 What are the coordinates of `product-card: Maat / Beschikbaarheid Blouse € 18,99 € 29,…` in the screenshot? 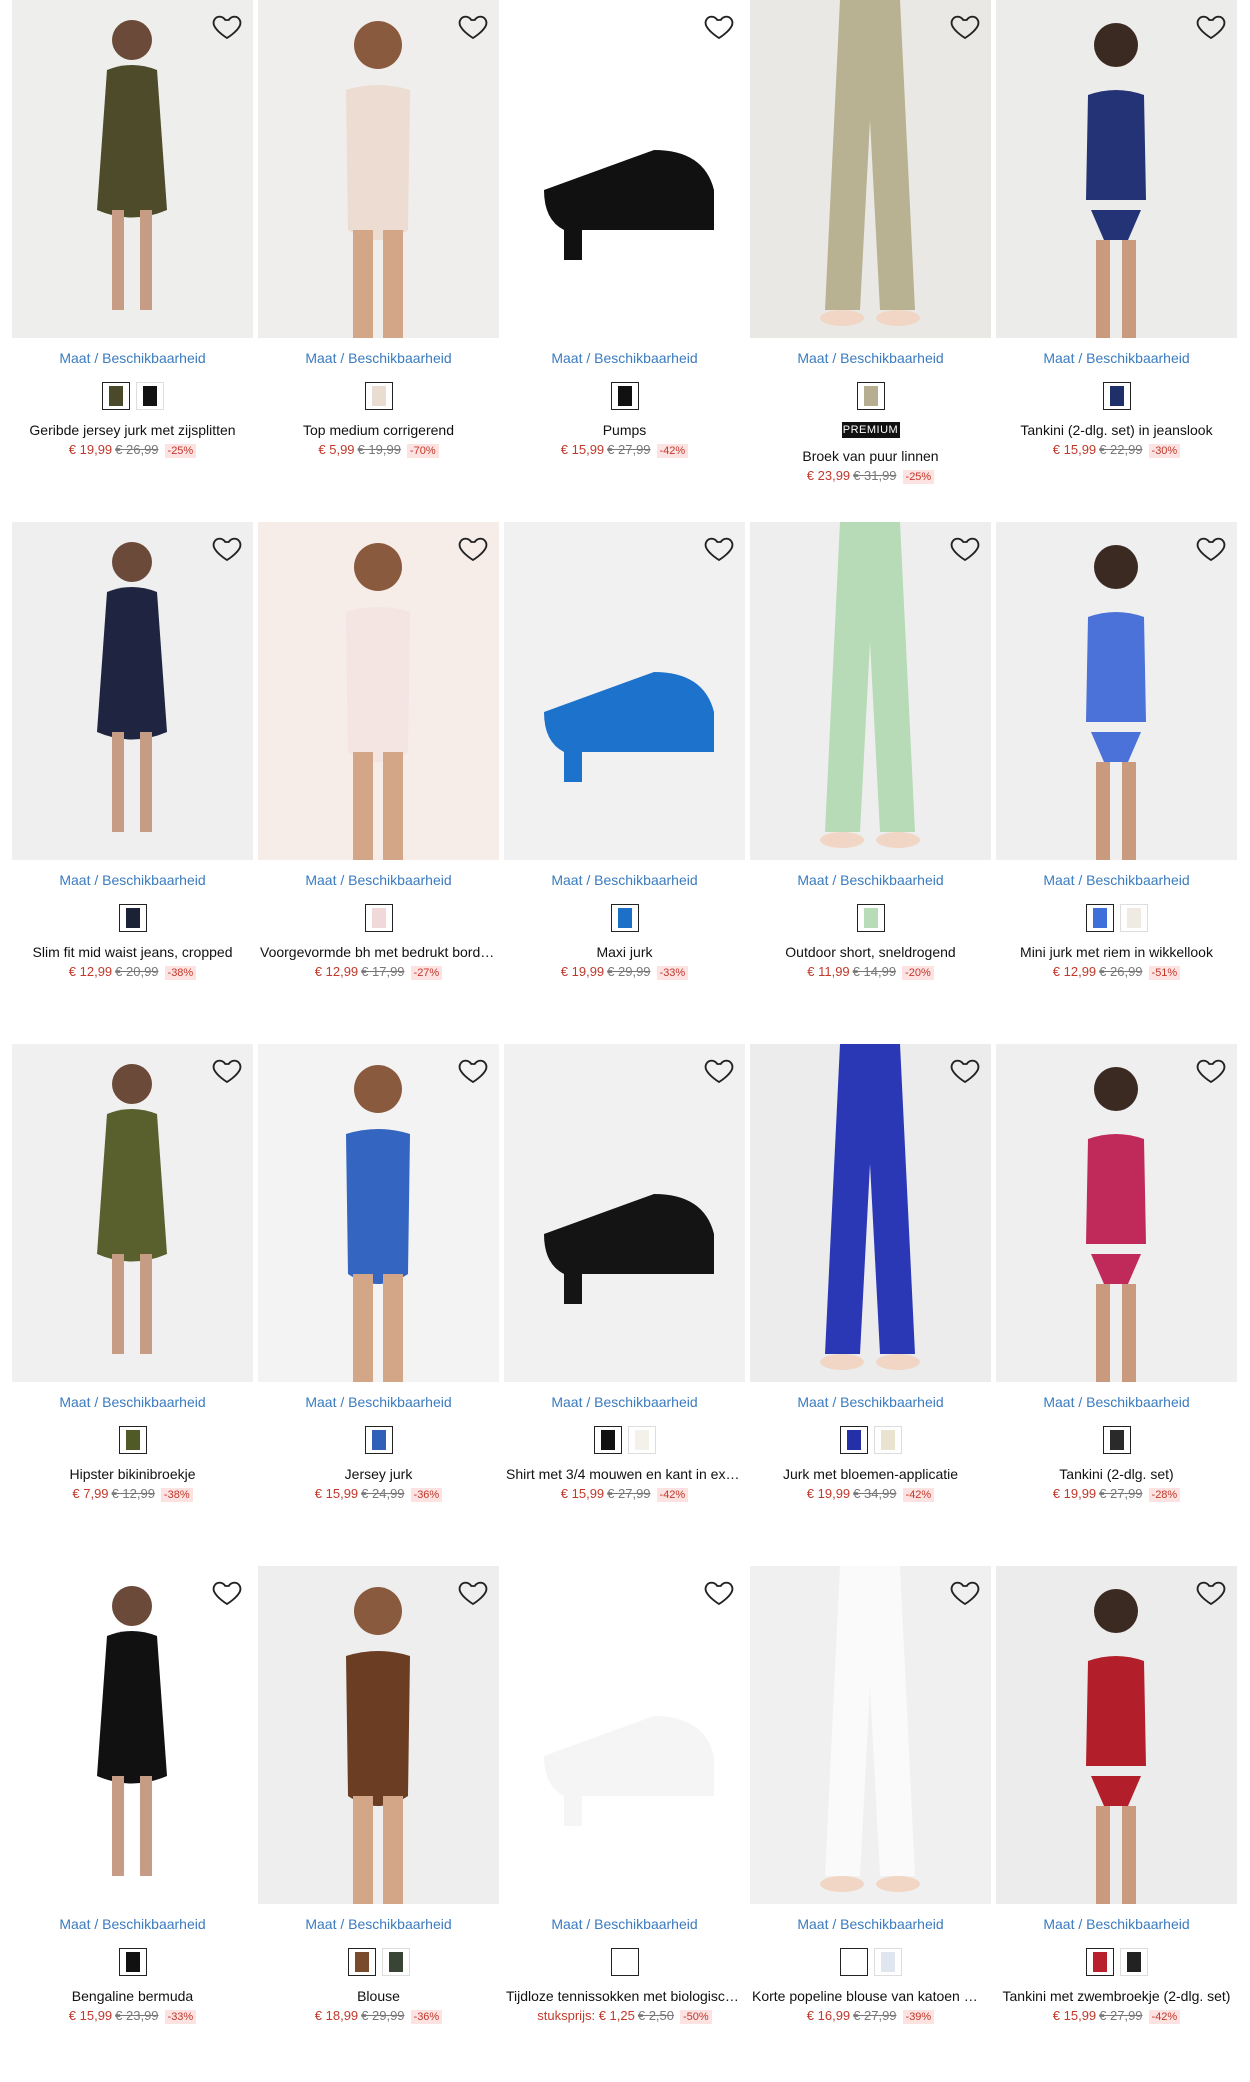 It's located at (378, 1824).